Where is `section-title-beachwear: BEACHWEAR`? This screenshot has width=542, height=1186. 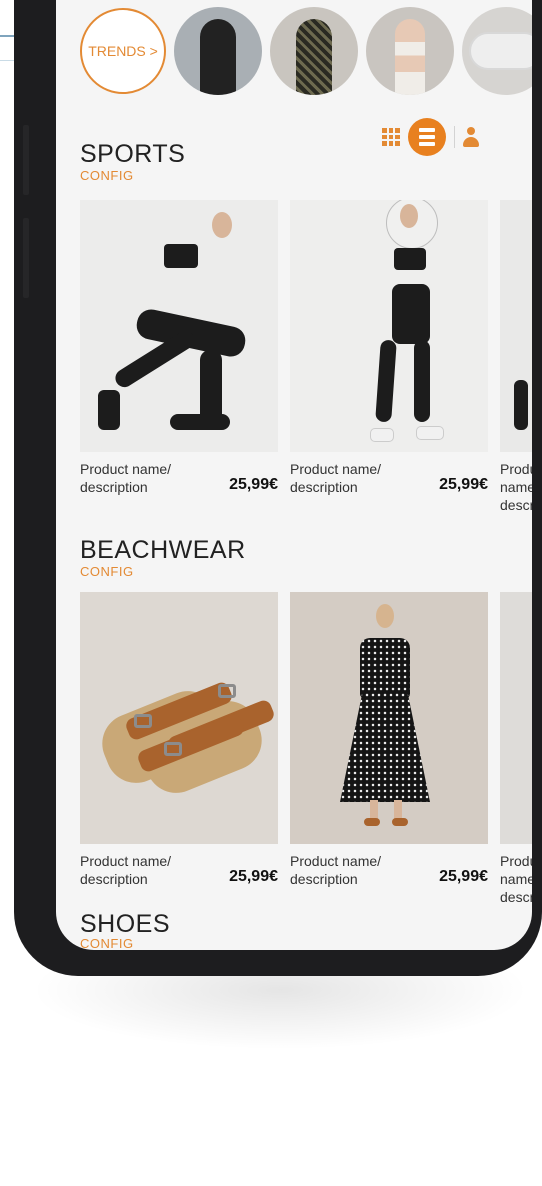
section-title-beachwear: BEACHWEAR is located at coordinates (163, 550).